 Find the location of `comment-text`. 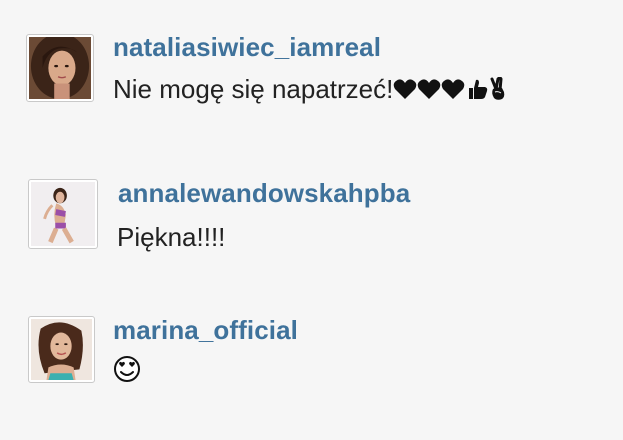

comment-text is located at coordinates (127, 369).